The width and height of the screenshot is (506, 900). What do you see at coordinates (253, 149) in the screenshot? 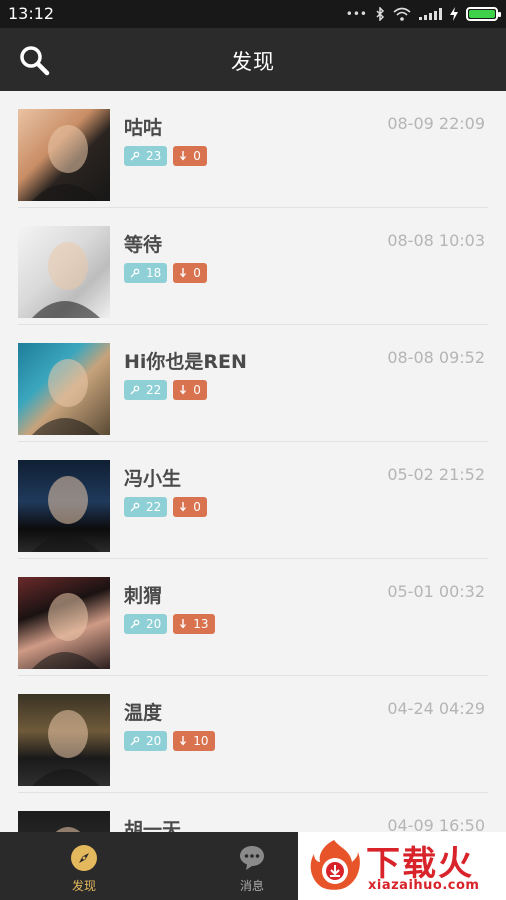
I see `feed-item: 咕咕 08-09 22:09 23 0` at bounding box center [253, 149].